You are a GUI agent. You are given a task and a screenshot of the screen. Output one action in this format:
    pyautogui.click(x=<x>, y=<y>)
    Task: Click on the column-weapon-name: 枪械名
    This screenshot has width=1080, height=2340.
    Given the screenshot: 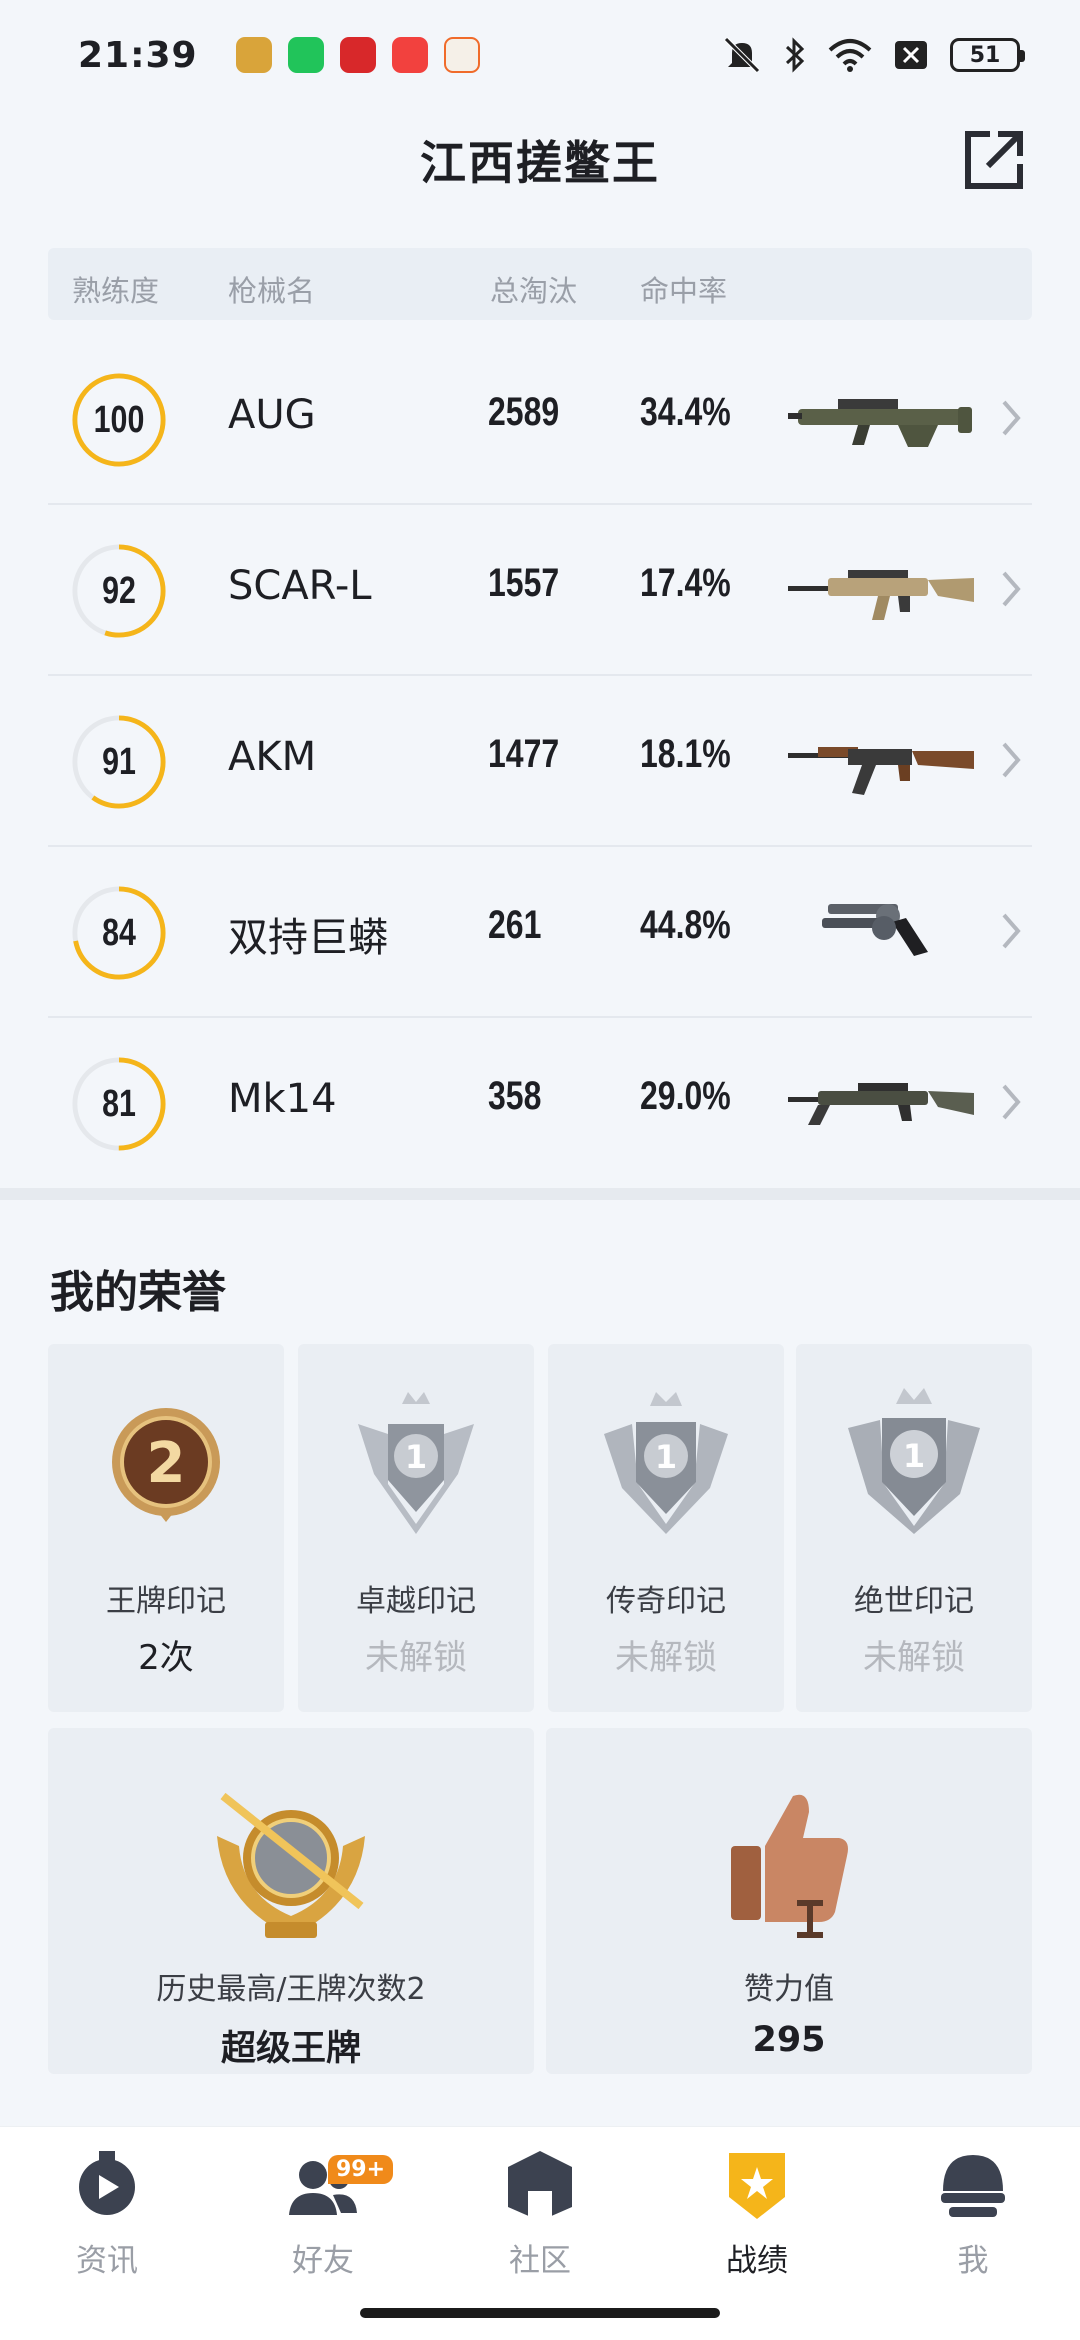 What is the action you would take?
    pyautogui.click(x=272, y=291)
    